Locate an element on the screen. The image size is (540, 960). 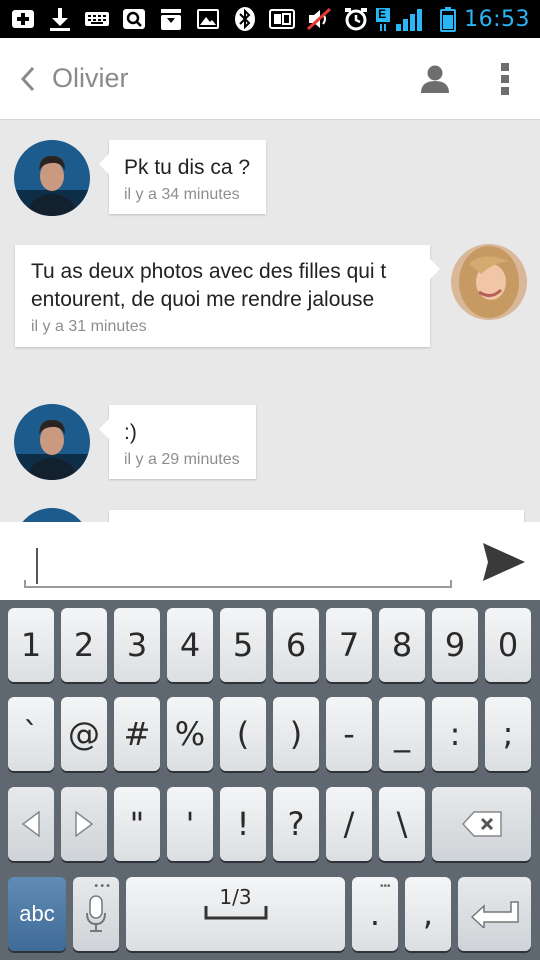
cursor-left-key is located at coordinates (31, 824).